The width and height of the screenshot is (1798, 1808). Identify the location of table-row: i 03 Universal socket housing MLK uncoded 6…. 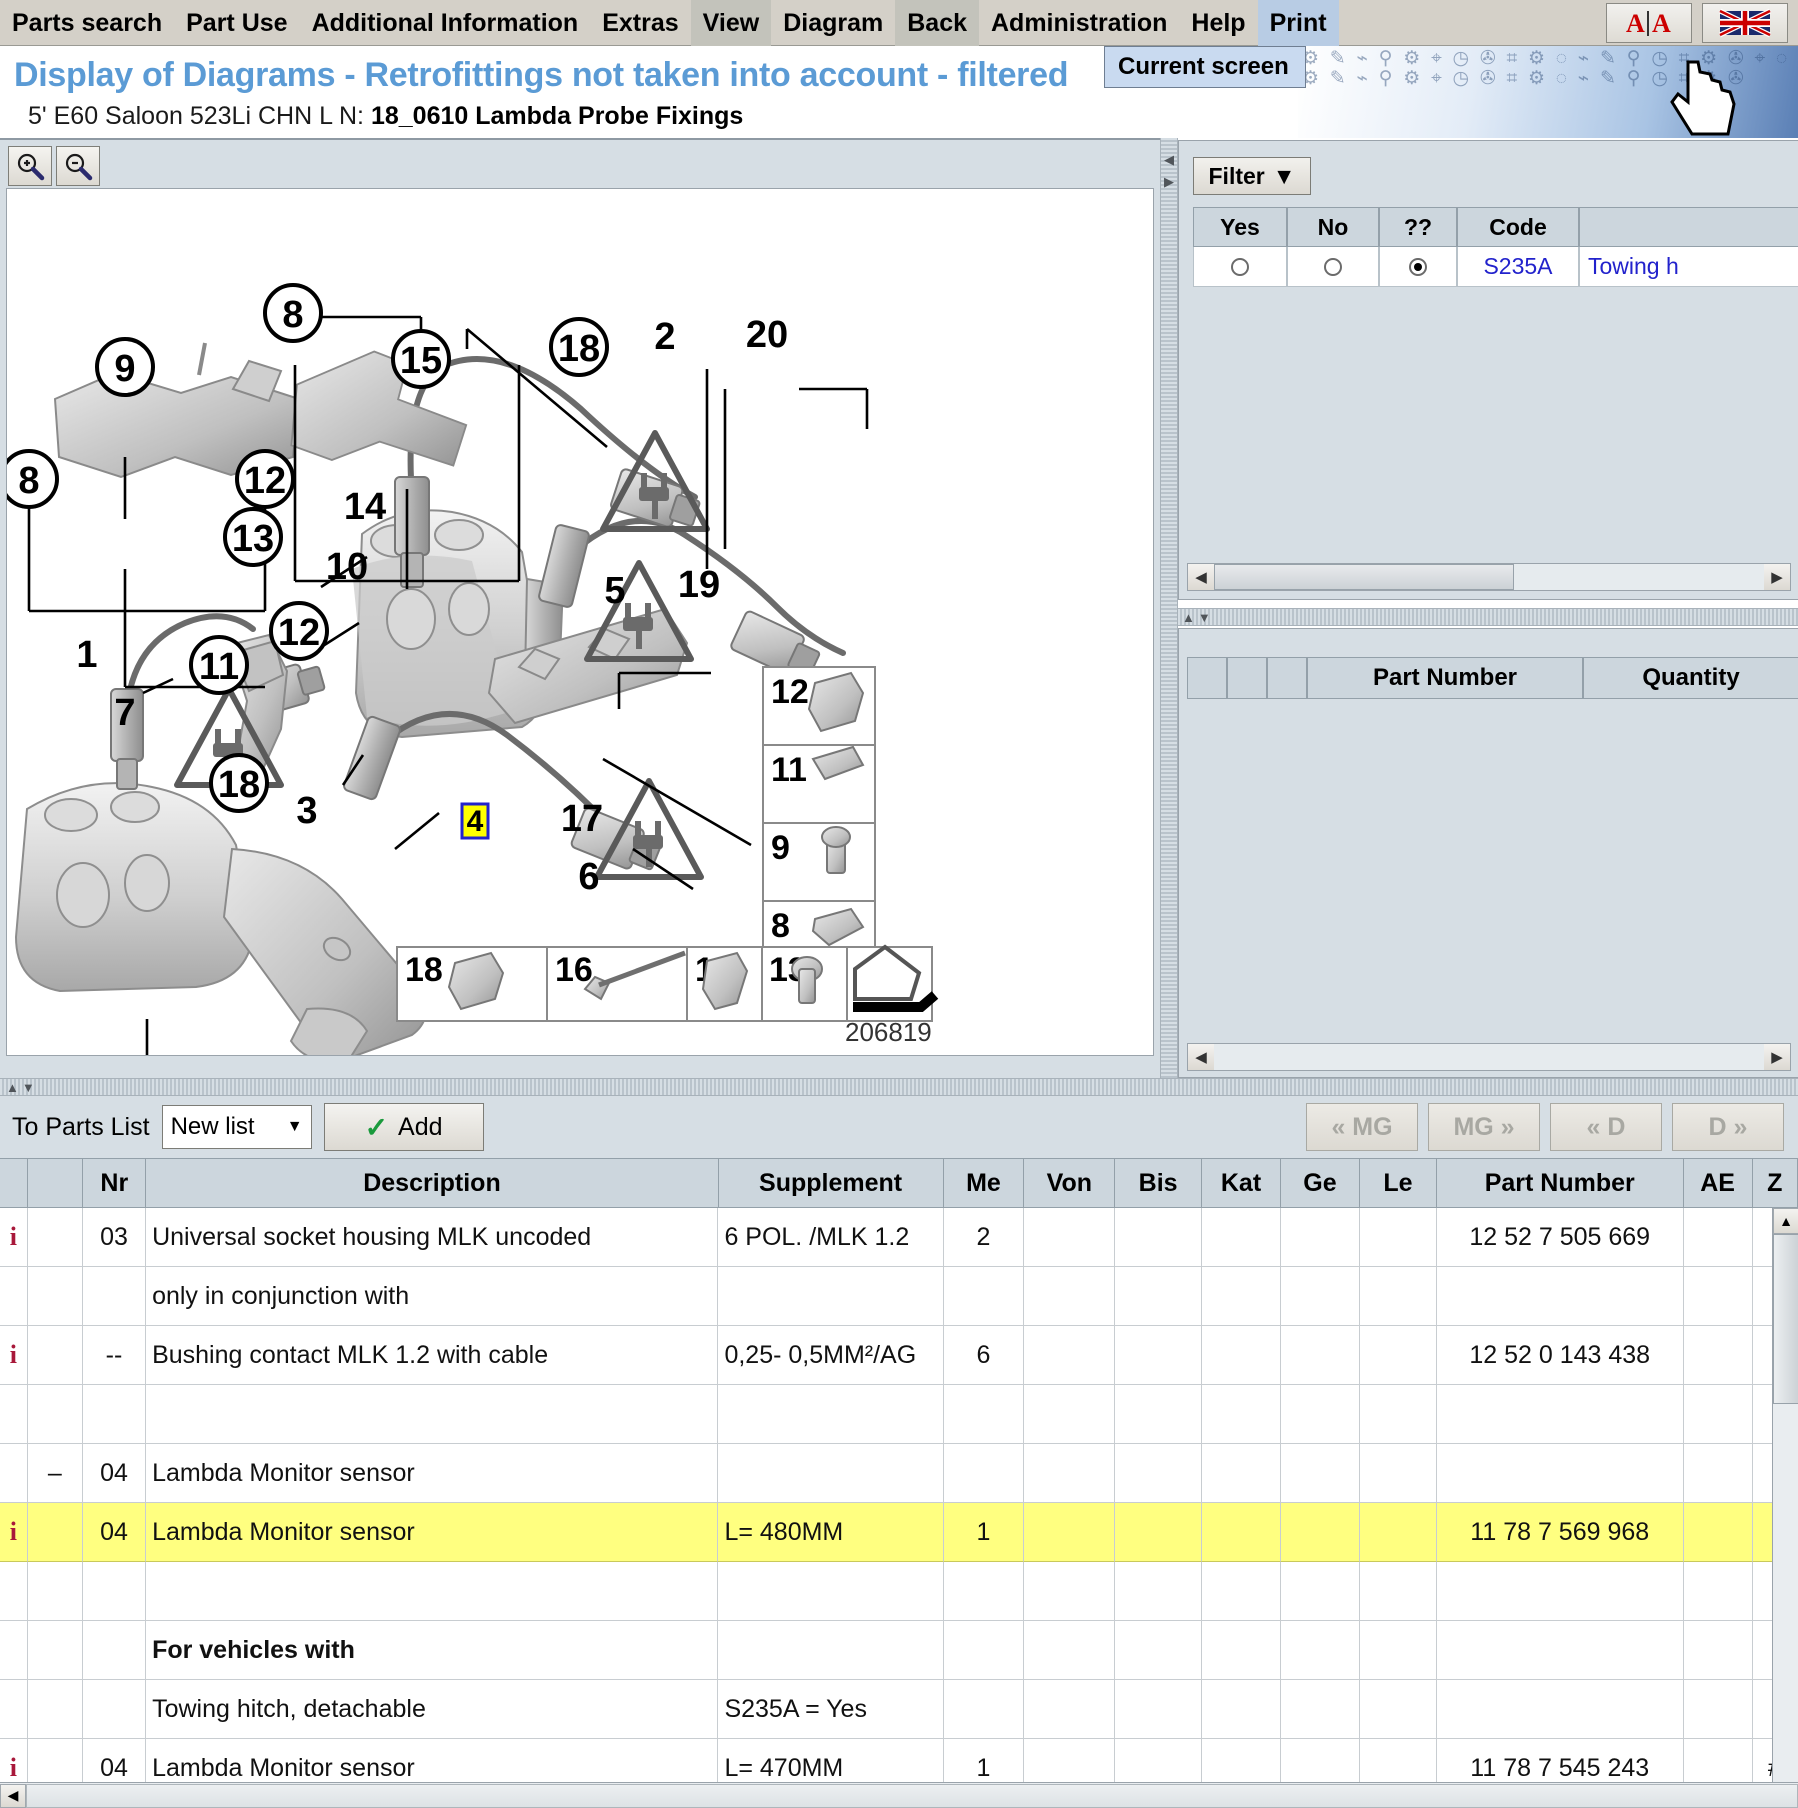
(899, 1237).